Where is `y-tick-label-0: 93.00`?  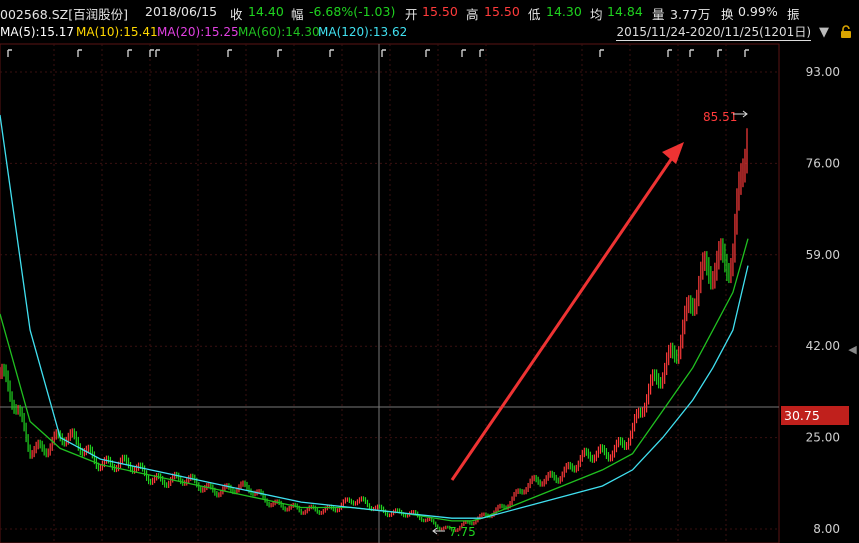 y-tick-label-0: 93.00 is located at coordinates (823, 72).